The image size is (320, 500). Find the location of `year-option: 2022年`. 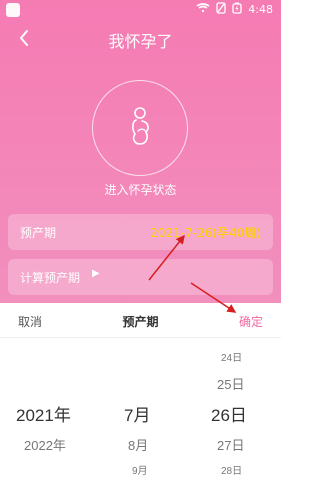

year-option: 2022年 is located at coordinates (45, 444).